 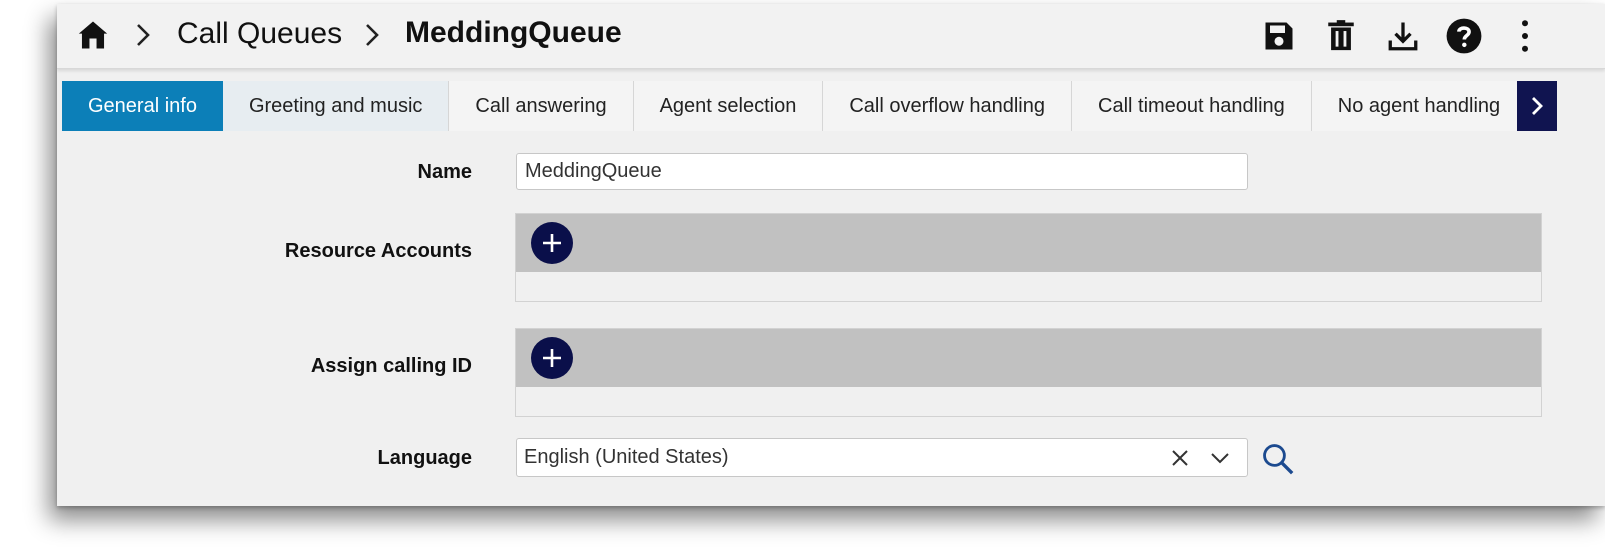 I want to click on resource-accounts-toolbar, so click(x=1028, y=243).